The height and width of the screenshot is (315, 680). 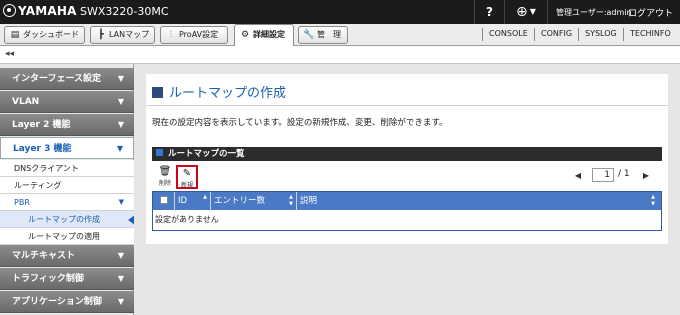 What do you see at coordinates (67, 256) in the screenshot?
I see `sidebar-group-multicast: マルチキャスト ▼` at bounding box center [67, 256].